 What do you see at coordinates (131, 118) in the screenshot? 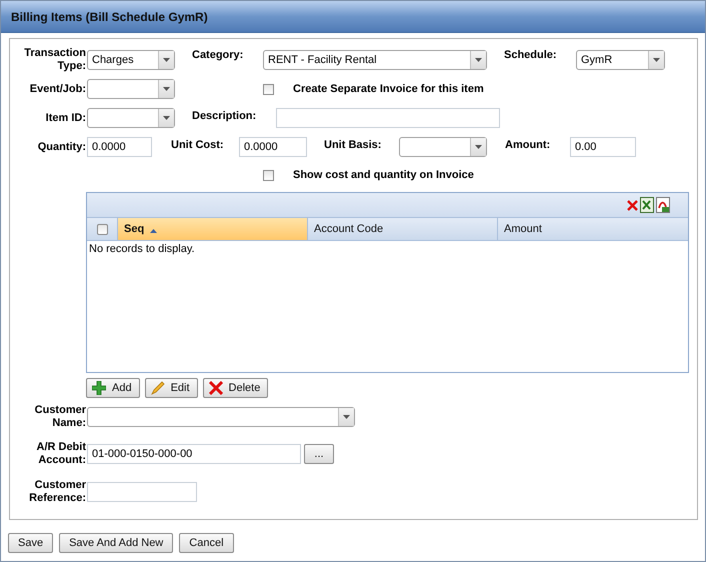
I see `item-id-dropdown` at bounding box center [131, 118].